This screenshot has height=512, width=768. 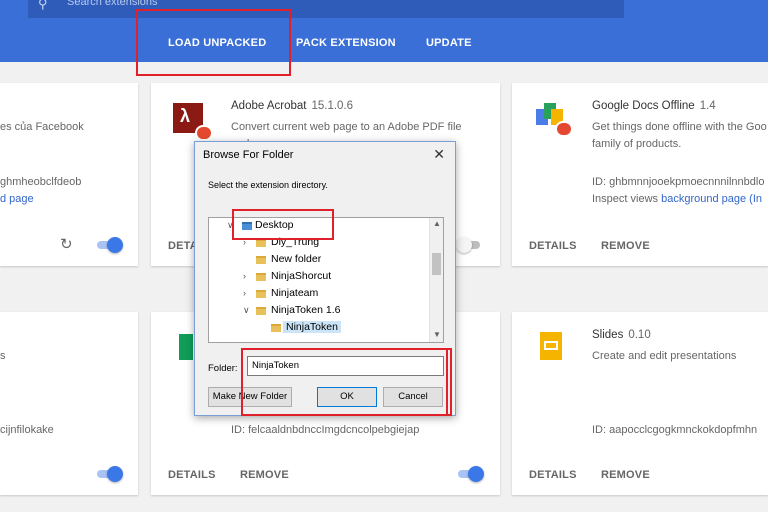 I want to click on background-page-link: d page, so click(x=17, y=199).